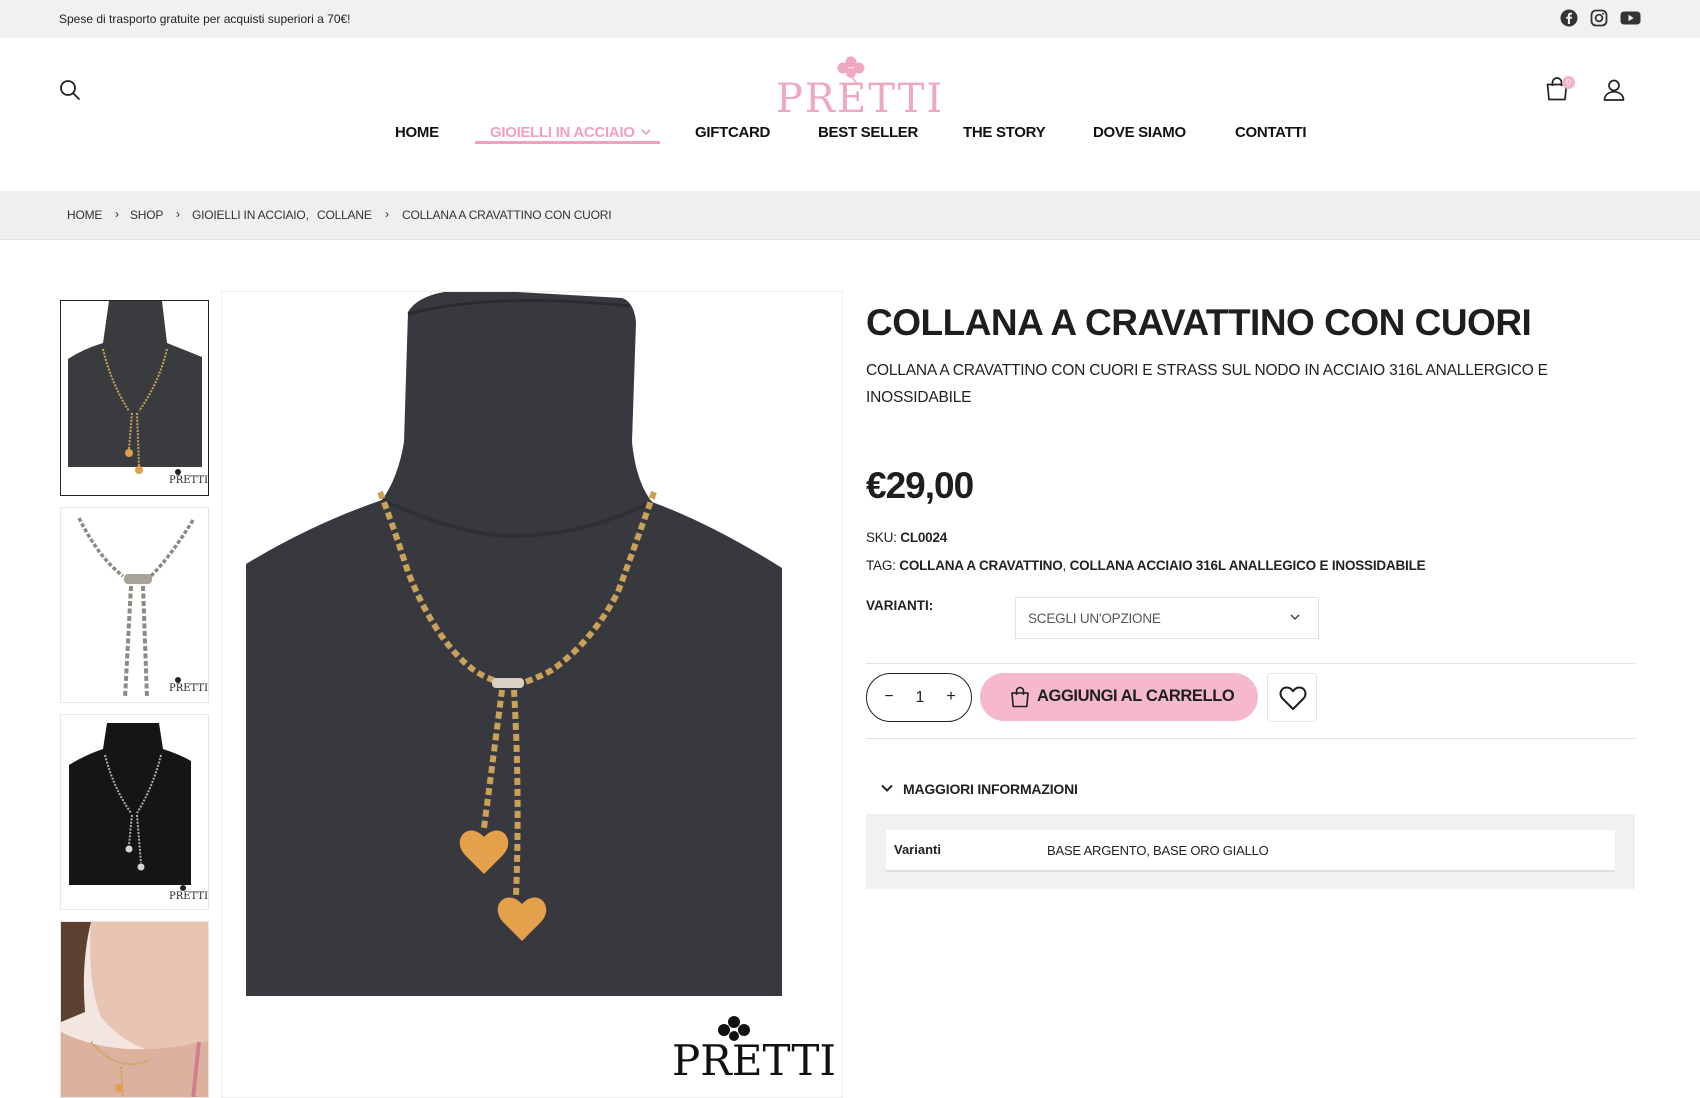 The height and width of the screenshot is (1098, 1700). Describe the element at coordinates (417, 134) in the screenshot. I see `nav-item-home: HOME` at that location.